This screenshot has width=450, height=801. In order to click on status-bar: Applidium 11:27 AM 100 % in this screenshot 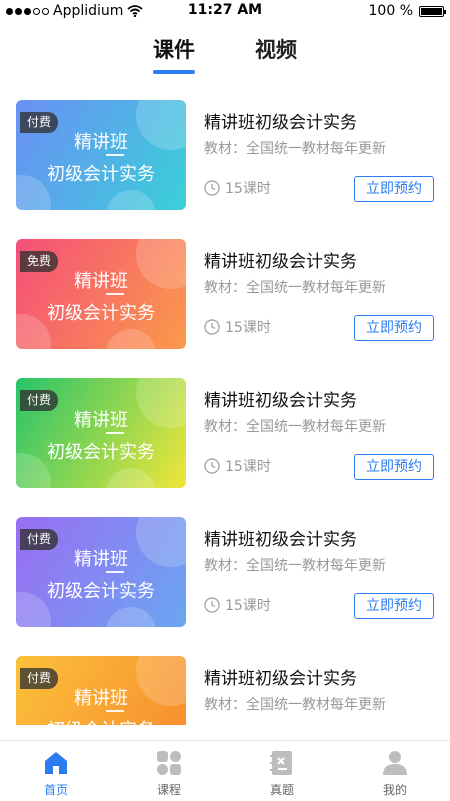, I will do `click(225, 11)`.